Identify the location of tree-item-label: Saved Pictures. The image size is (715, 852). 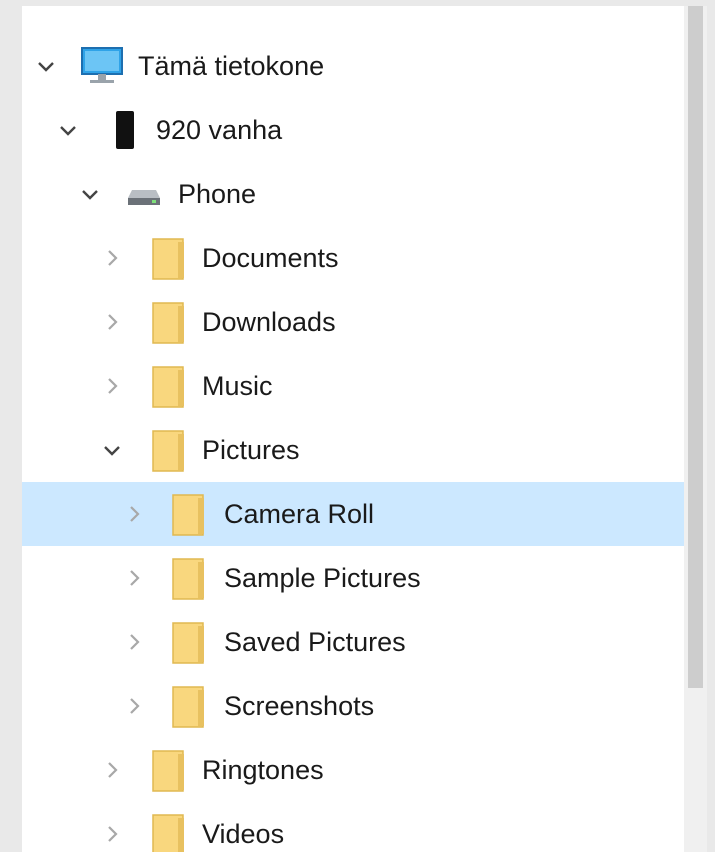
(315, 642).